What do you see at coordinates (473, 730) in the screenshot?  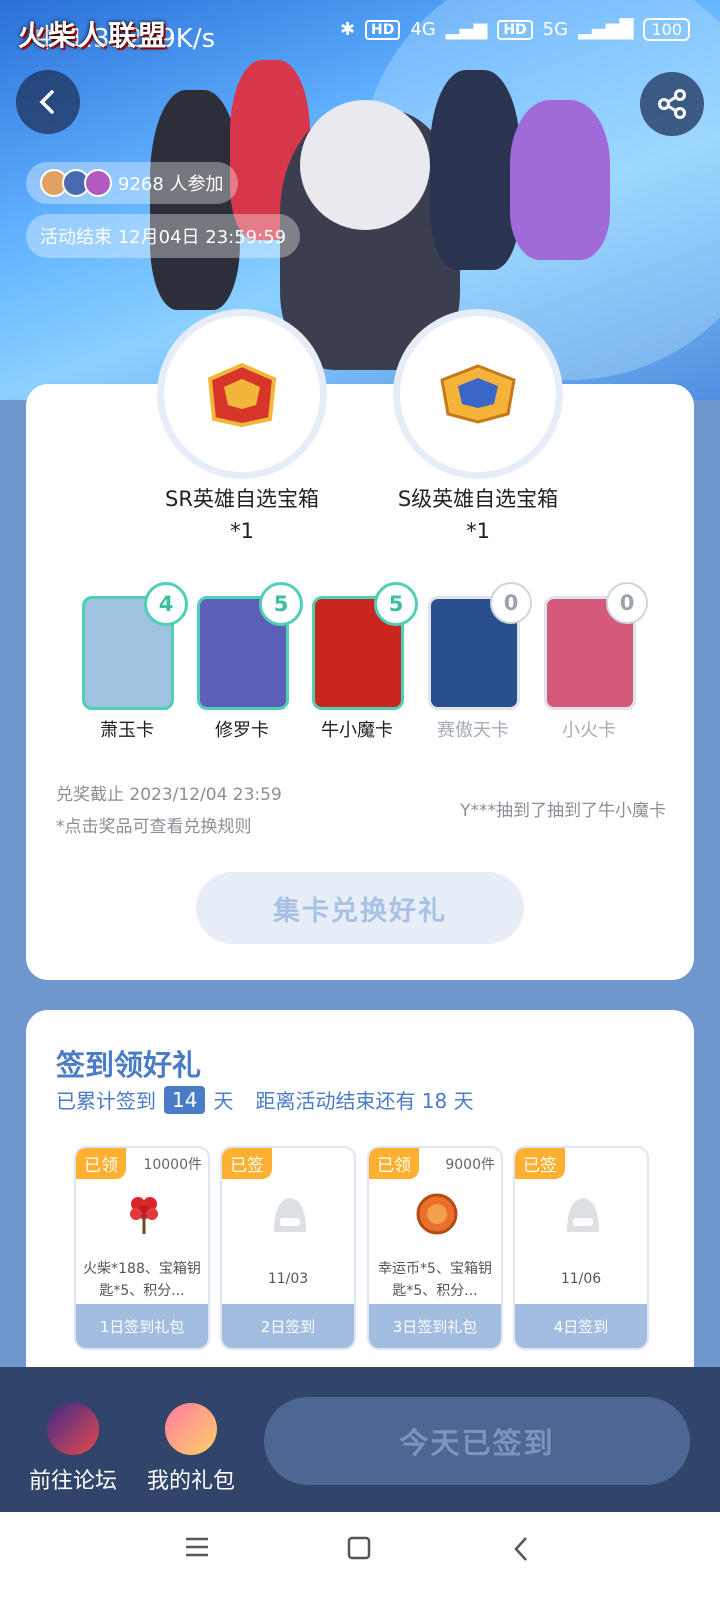 I see `hero-card-name: 赛傲天卡` at bounding box center [473, 730].